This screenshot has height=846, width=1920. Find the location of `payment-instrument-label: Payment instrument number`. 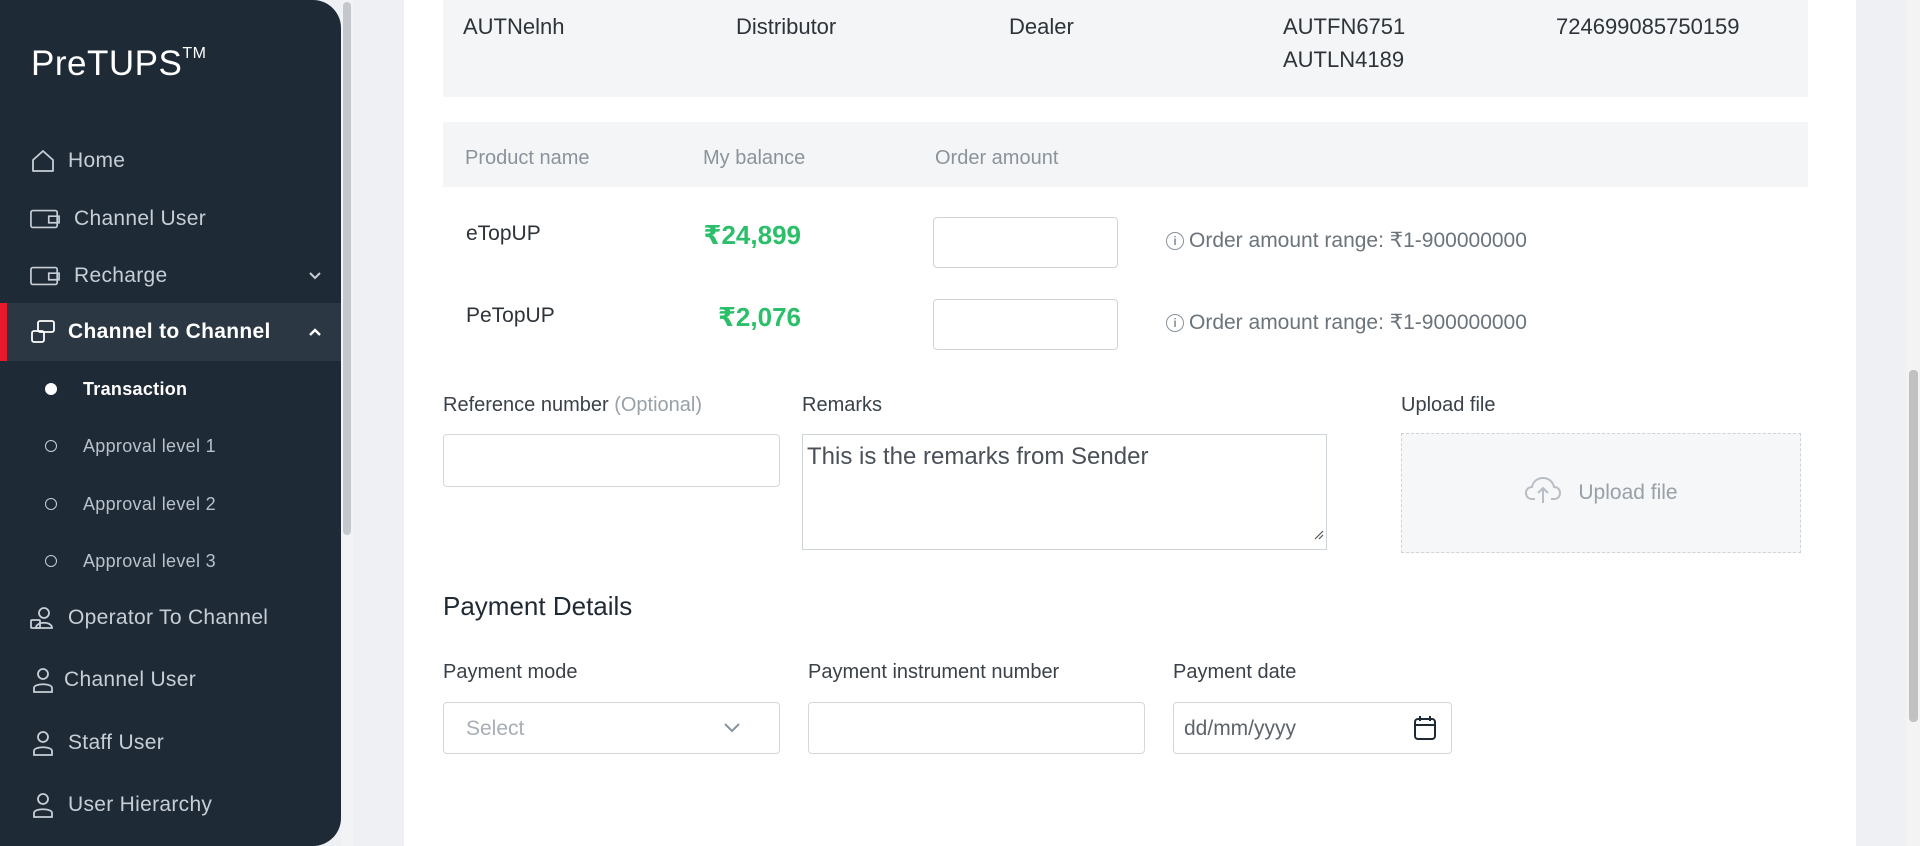

payment-instrument-label: Payment instrument number is located at coordinates (934, 672).